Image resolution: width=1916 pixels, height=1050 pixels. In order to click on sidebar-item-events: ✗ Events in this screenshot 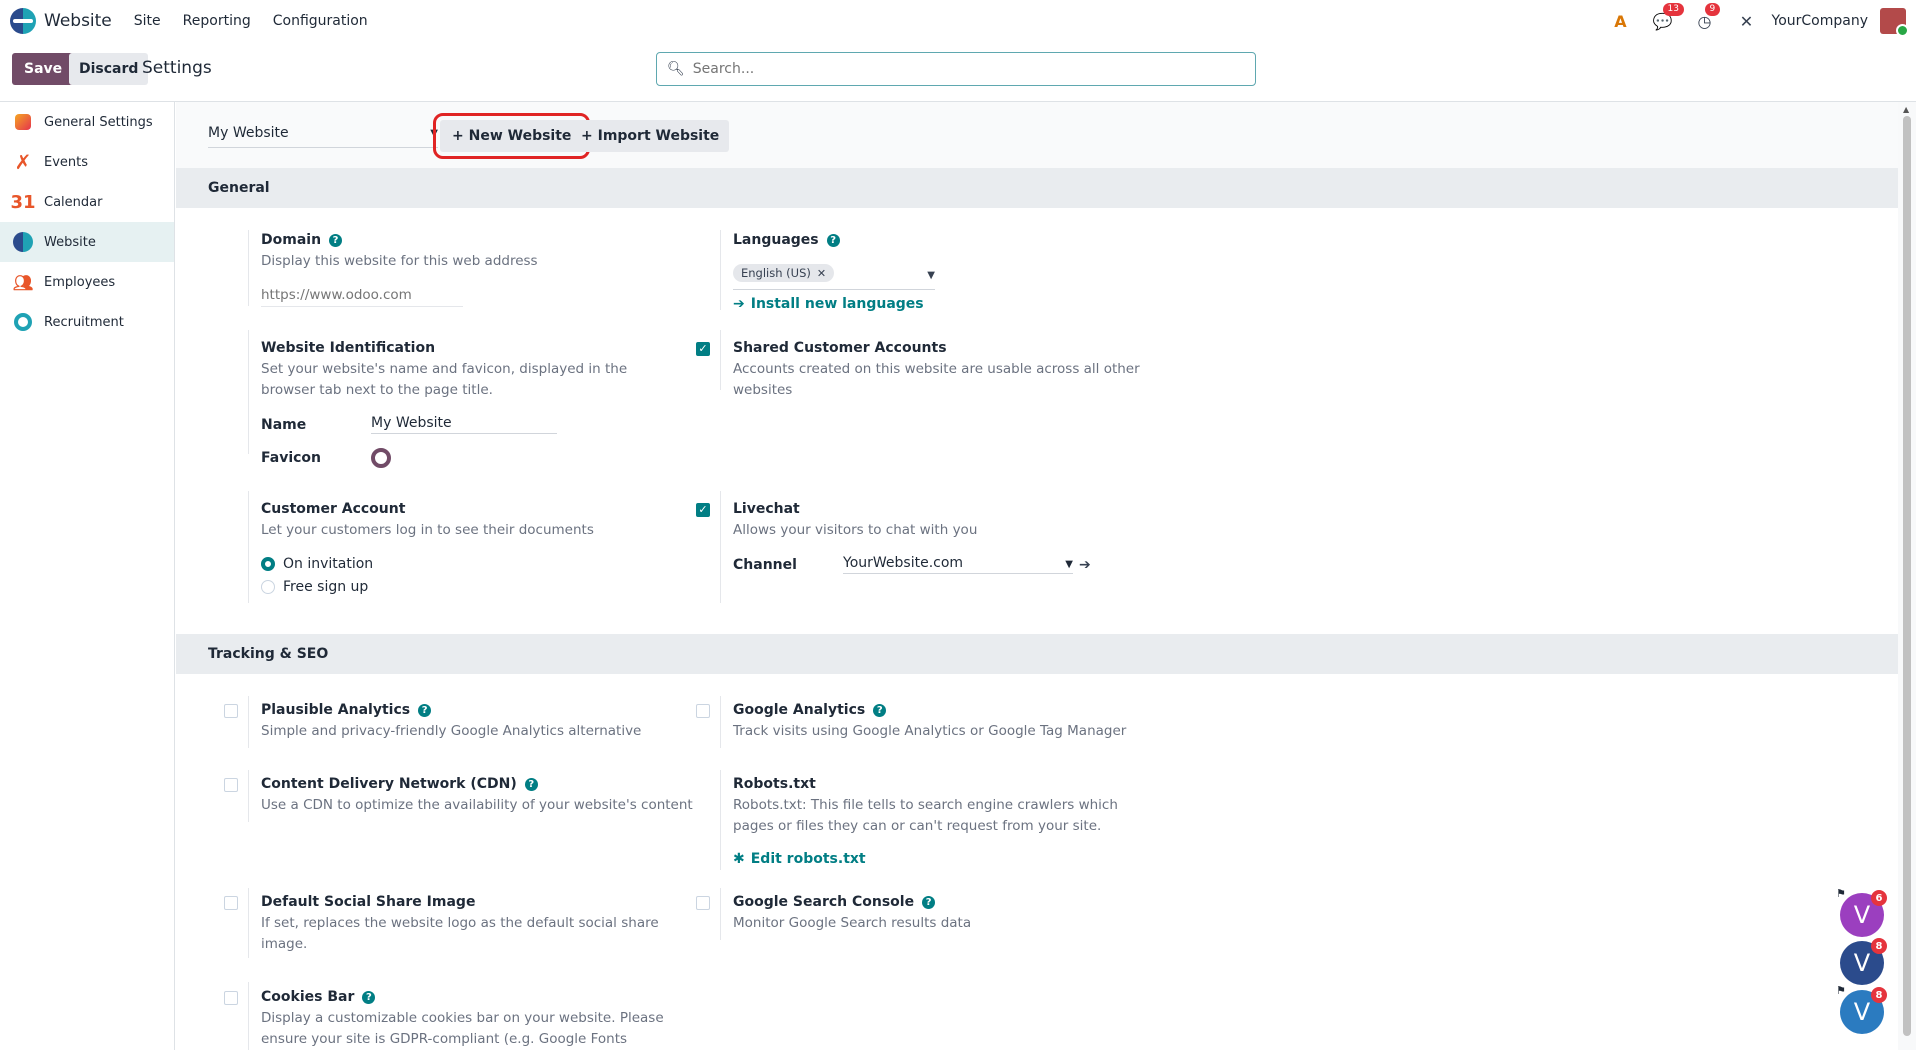, I will do `click(87, 162)`.